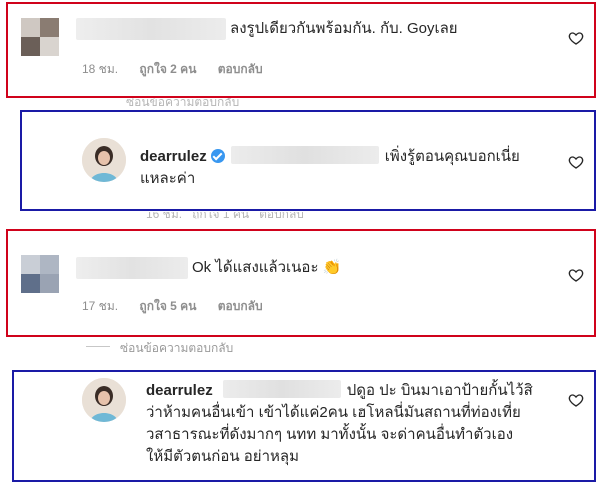 The height and width of the screenshot is (485, 600). Describe the element at coordinates (439, 390) in the screenshot. I see `reply-text-line1: ปดูอ ปะ บินมาเอาป้ายกั้นไว้สิ` at that location.